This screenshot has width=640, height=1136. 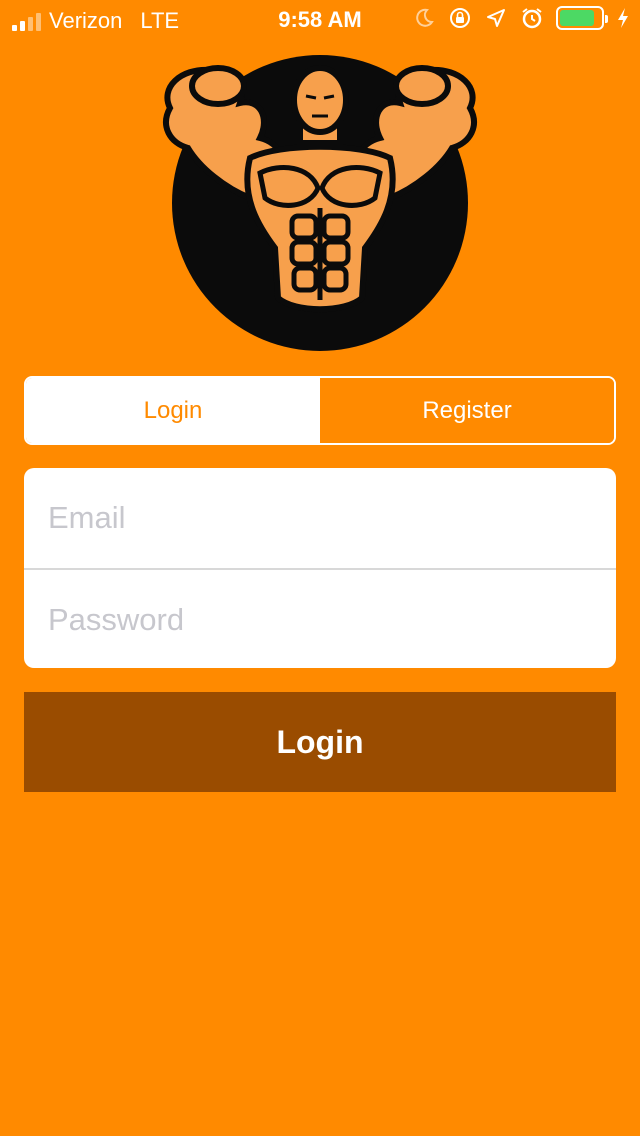 What do you see at coordinates (332, 620) in the screenshot?
I see `password-field` at bounding box center [332, 620].